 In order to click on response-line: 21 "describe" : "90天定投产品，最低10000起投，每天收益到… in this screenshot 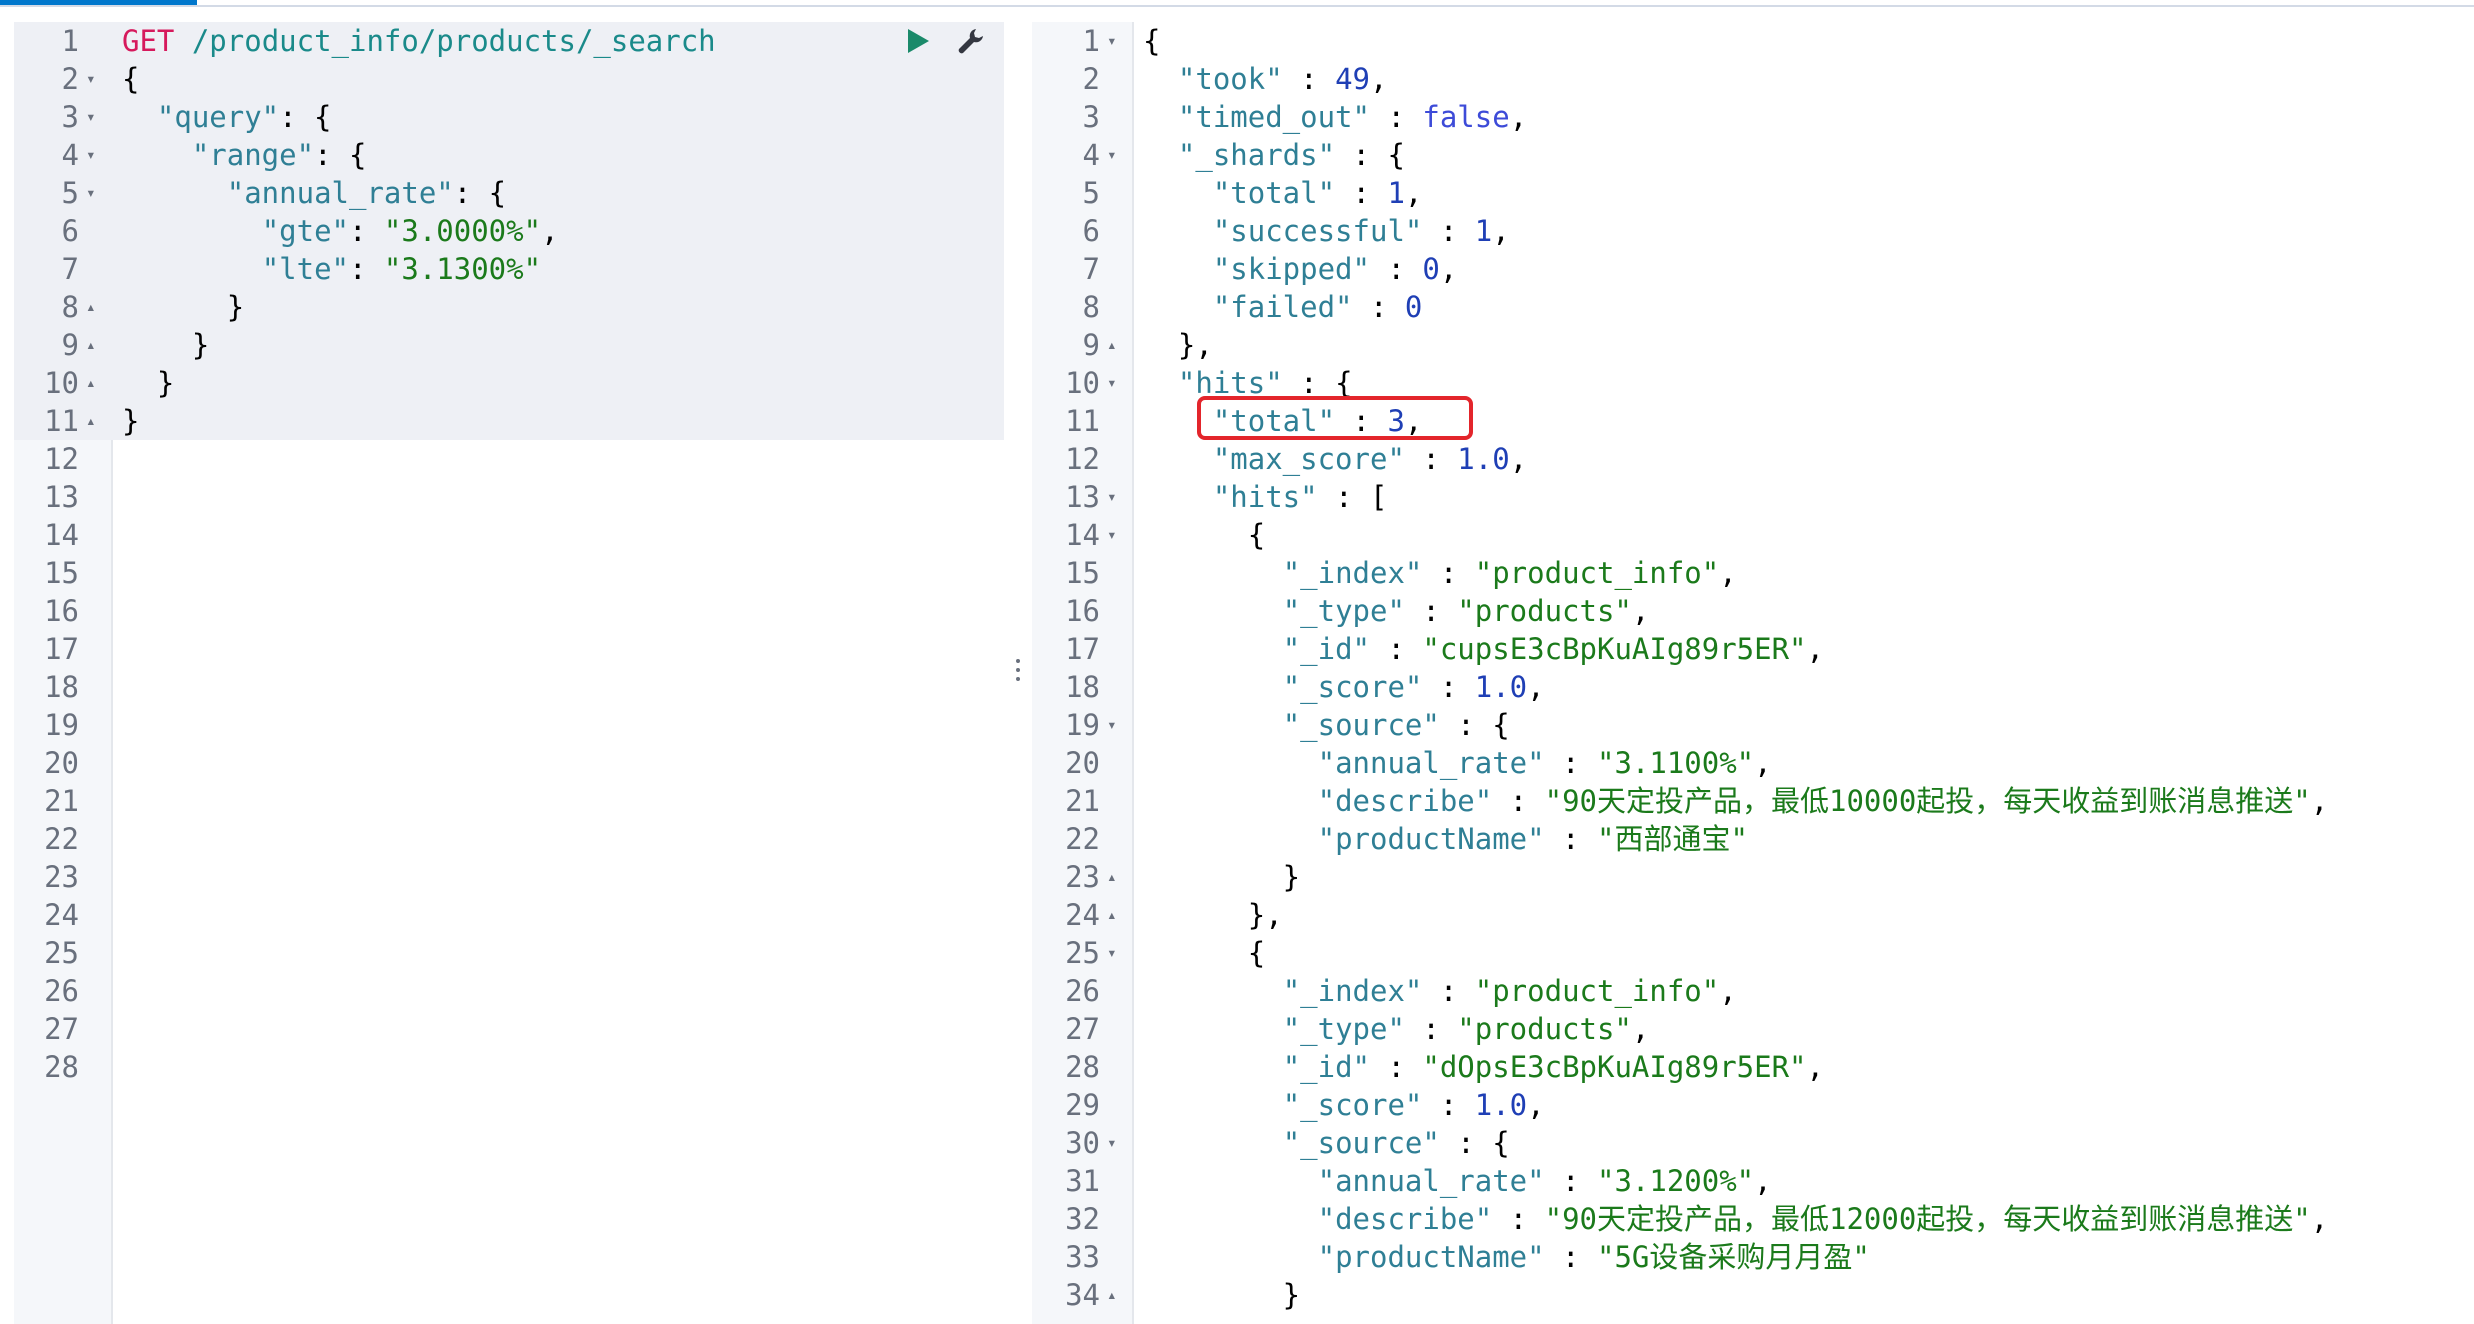, I will do `click(1753, 801)`.